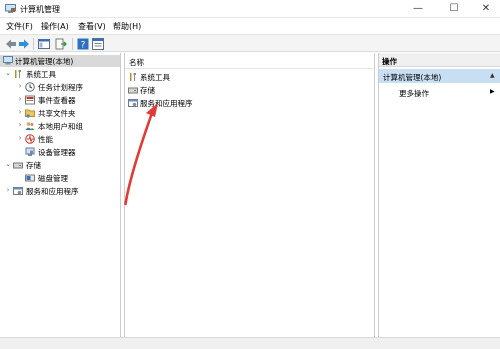 This screenshot has width=500, height=349. Describe the element at coordinates (30, 113) in the screenshot. I see `shared-folder-icon` at that location.